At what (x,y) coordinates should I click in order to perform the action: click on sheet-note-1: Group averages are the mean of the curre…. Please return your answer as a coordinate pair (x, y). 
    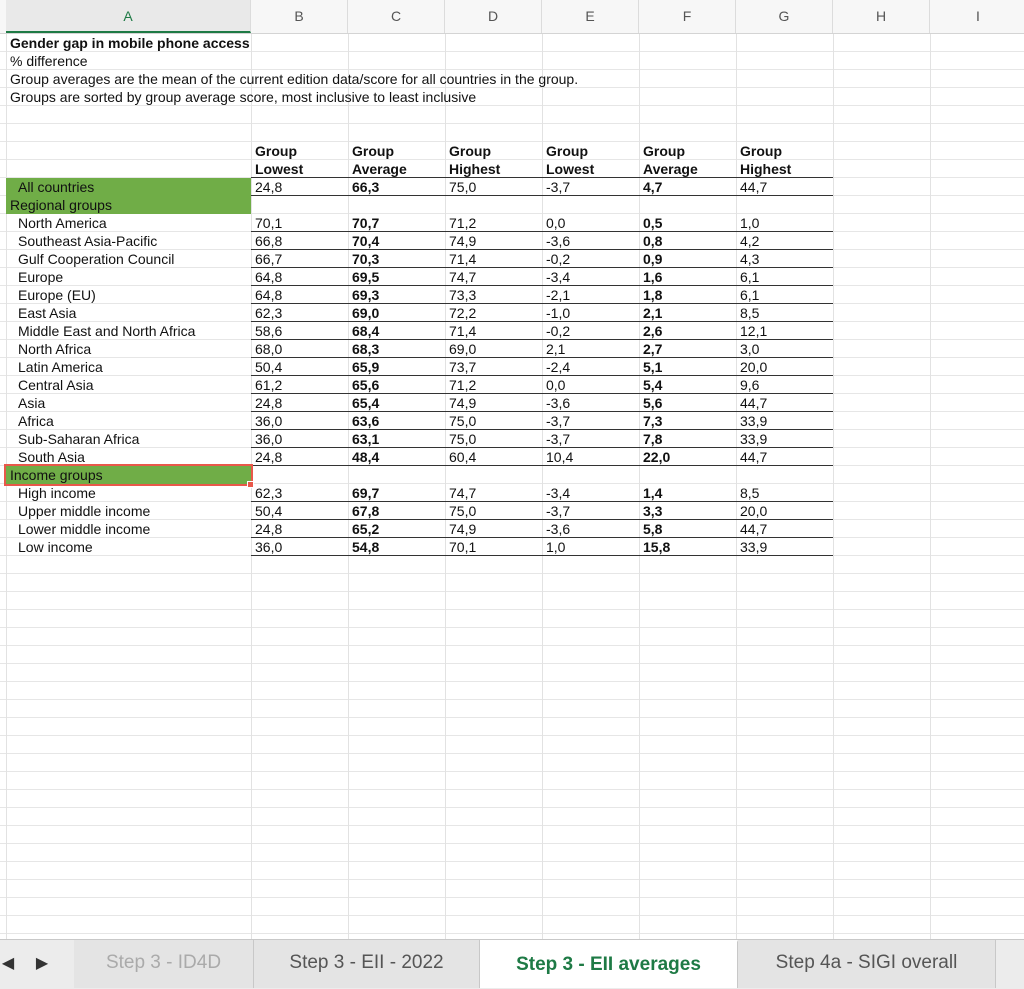
    Looking at the image, I should click on (292, 79).